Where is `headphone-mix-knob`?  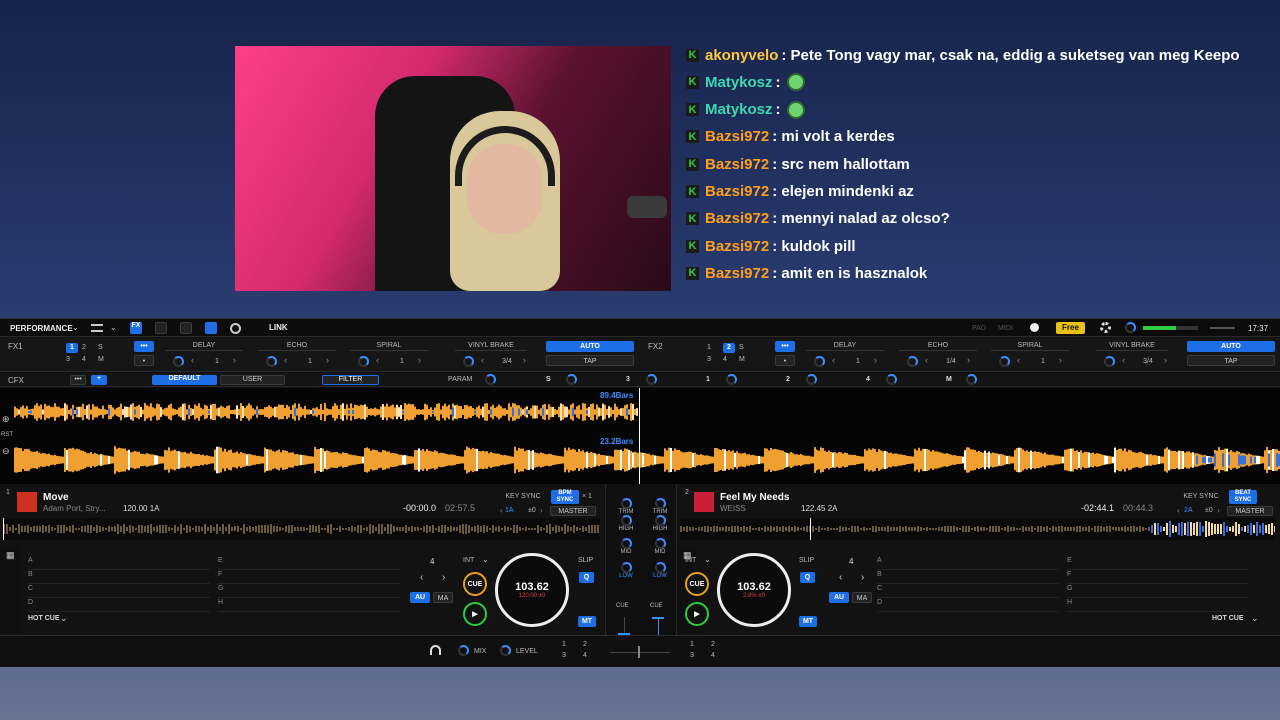
headphone-mix-knob is located at coordinates (463, 650).